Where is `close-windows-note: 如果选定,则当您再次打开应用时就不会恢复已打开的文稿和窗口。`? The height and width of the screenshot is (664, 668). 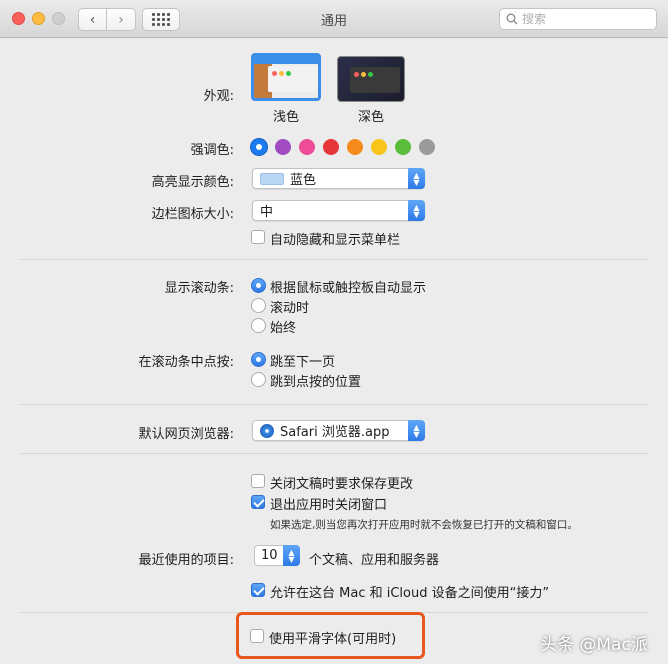
close-windows-note: 如果选定,则当您再次打开应用时就不会恢复已打开的文稿和窗口。 is located at coordinates (424, 525).